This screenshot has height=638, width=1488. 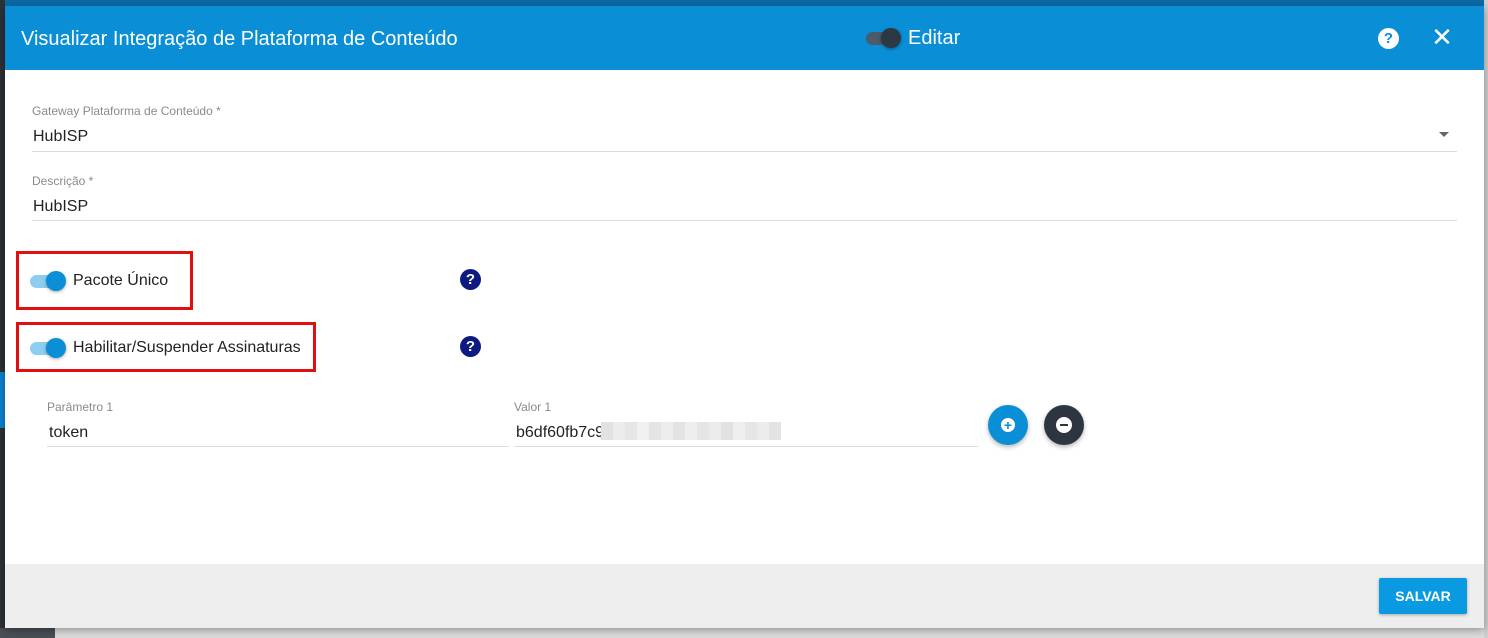 I want to click on add-parameter-button: +, so click(x=1008, y=425).